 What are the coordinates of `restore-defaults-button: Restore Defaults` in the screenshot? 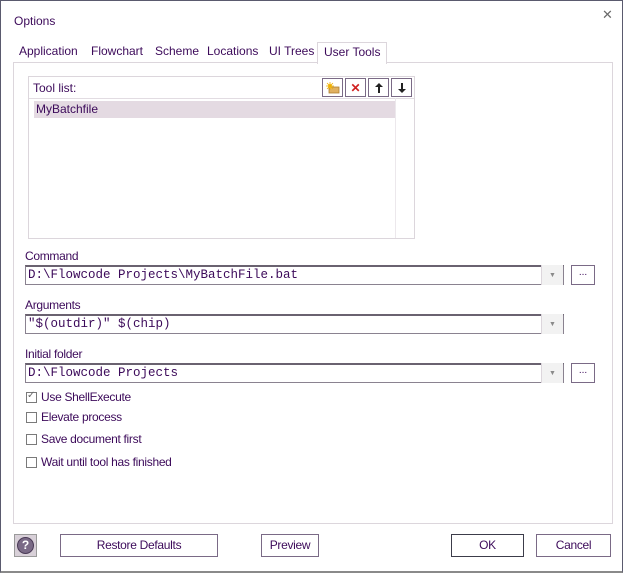 It's located at (139, 545).